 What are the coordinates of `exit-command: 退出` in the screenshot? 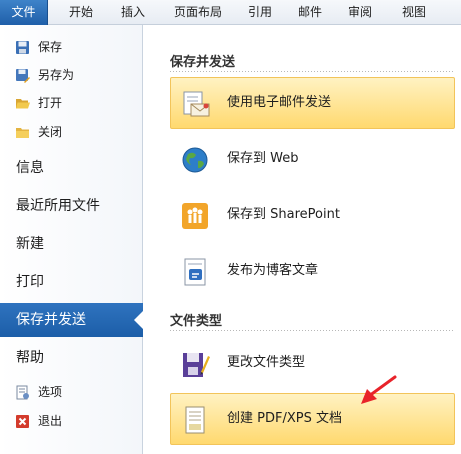 It's located at (71, 421).